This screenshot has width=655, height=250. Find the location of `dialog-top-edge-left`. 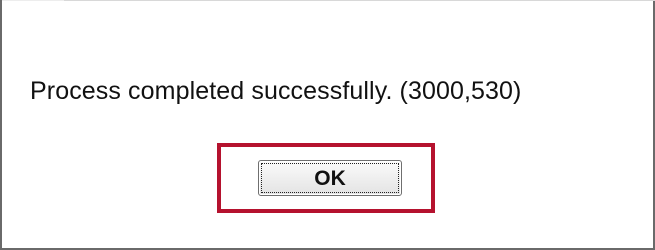

dialog-top-edge-left is located at coordinates (33, 0).